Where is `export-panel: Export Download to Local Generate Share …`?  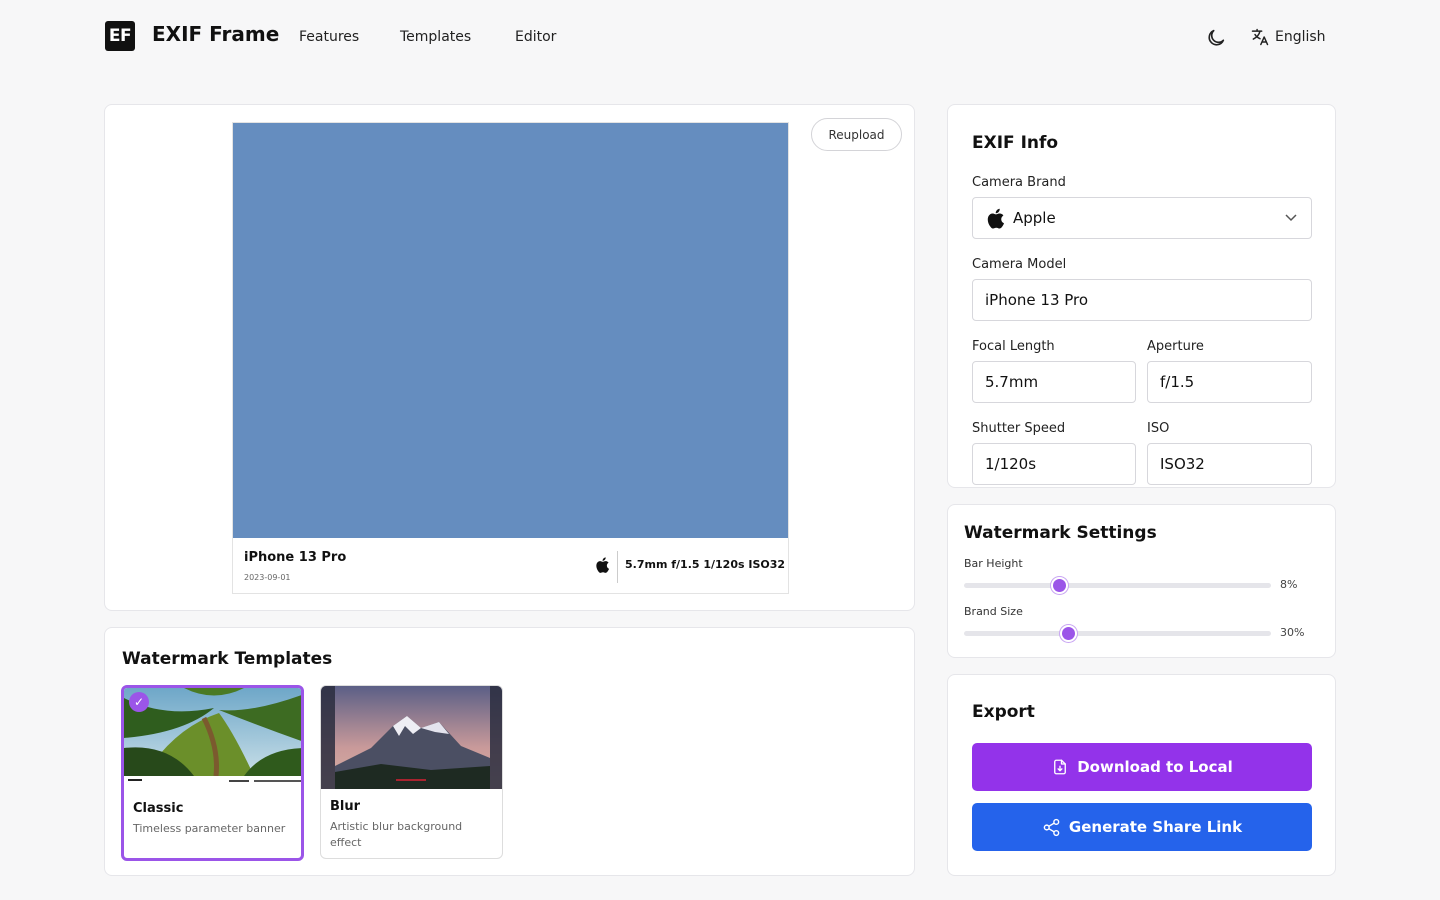
export-panel: Export Download to Local Generate Share … is located at coordinates (1141, 775).